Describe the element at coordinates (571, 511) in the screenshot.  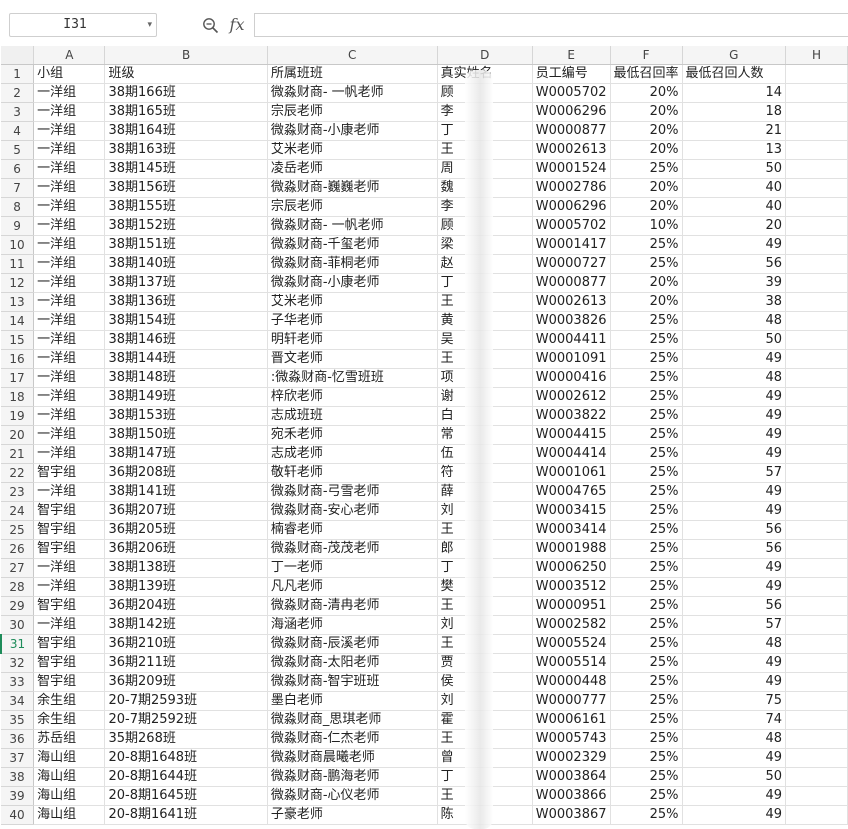
I see `cell: W0003415` at that location.